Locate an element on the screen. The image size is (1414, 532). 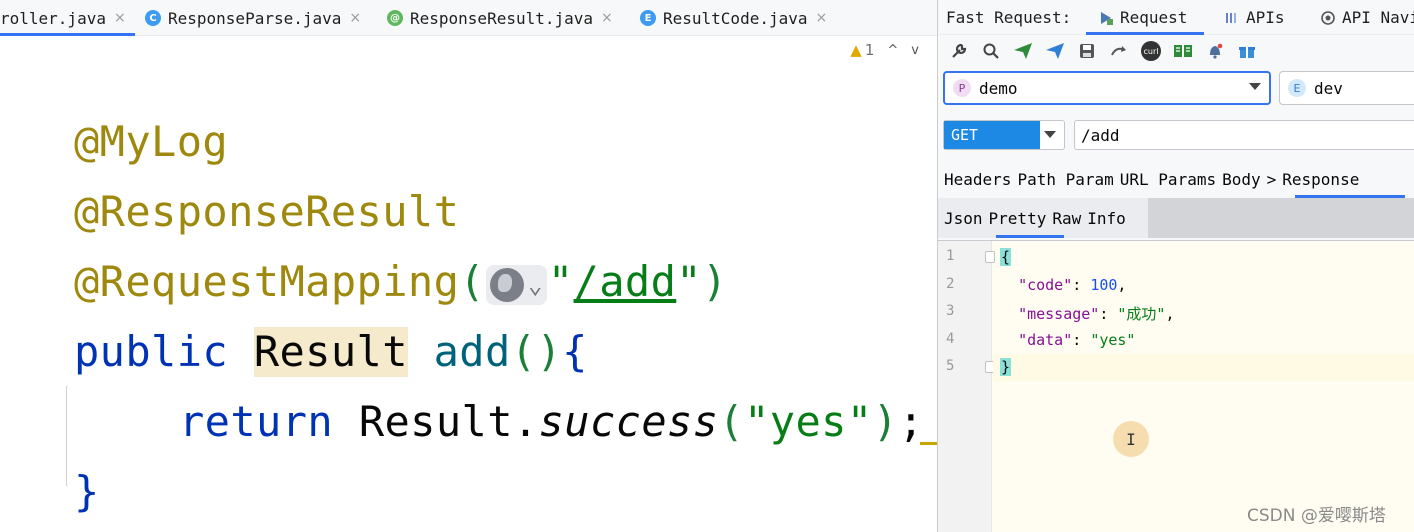
json-line-4: "data": "yes" is located at coordinates (1067, 340).